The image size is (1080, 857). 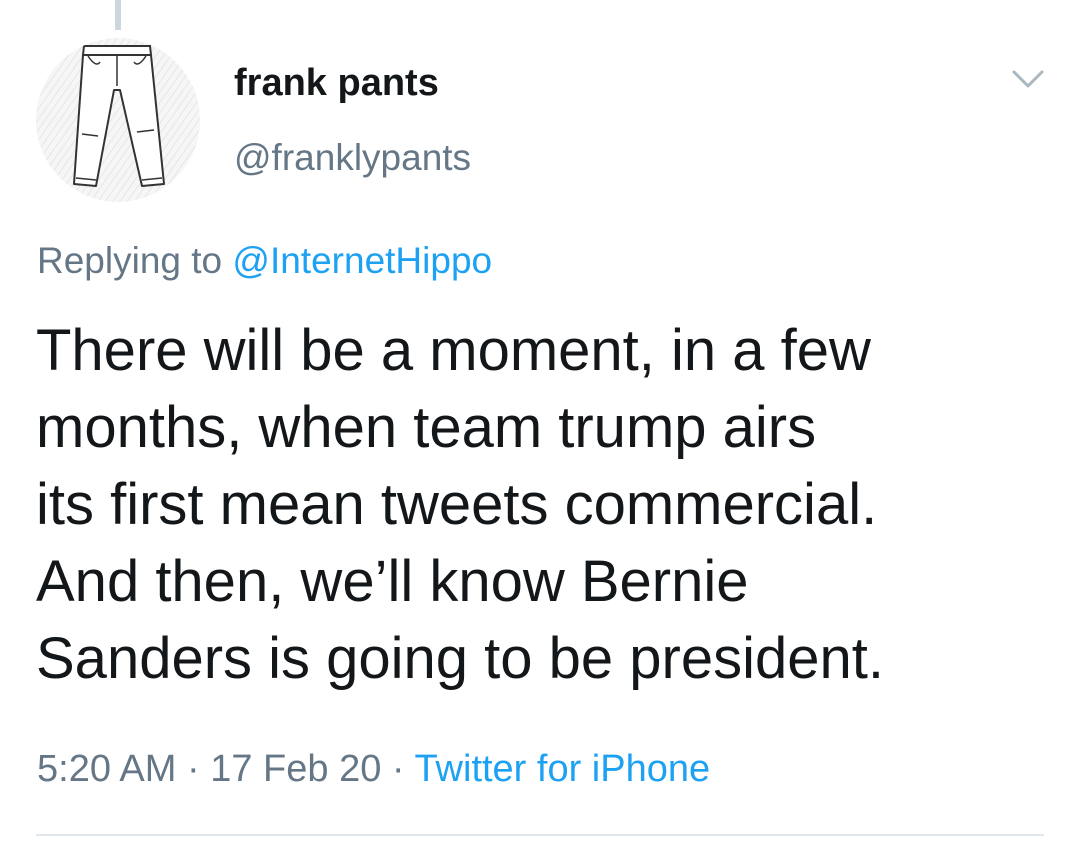 I want to click on tweet-source-link: Twitter for iPhone, so click(x=562, y=769).